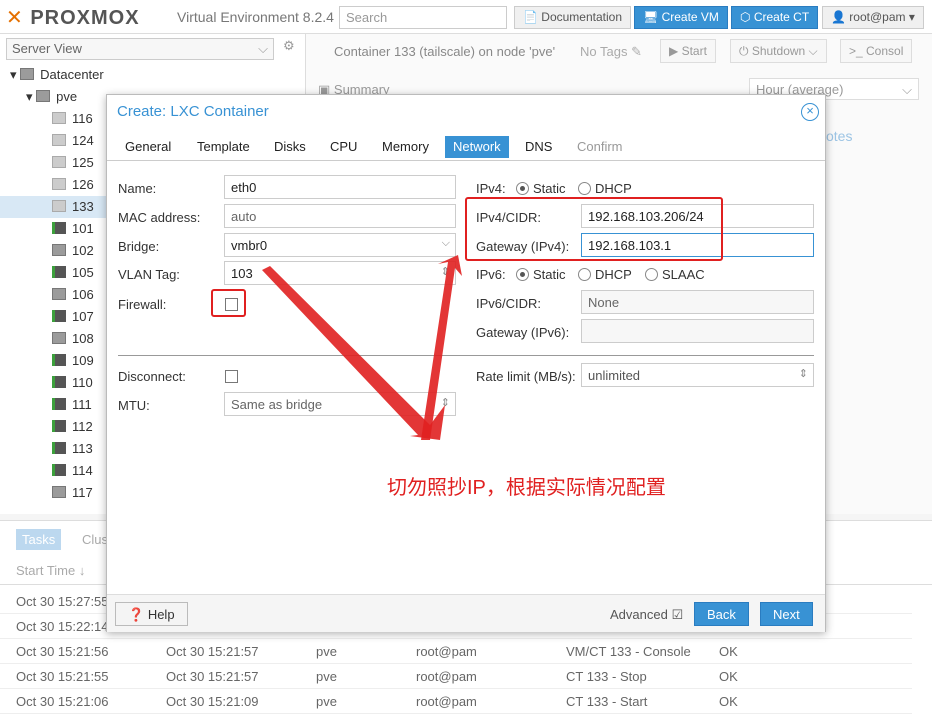  I want to click on annotation-text: 切勿照抄IP，根据实际情况配置, so click(526, 488).